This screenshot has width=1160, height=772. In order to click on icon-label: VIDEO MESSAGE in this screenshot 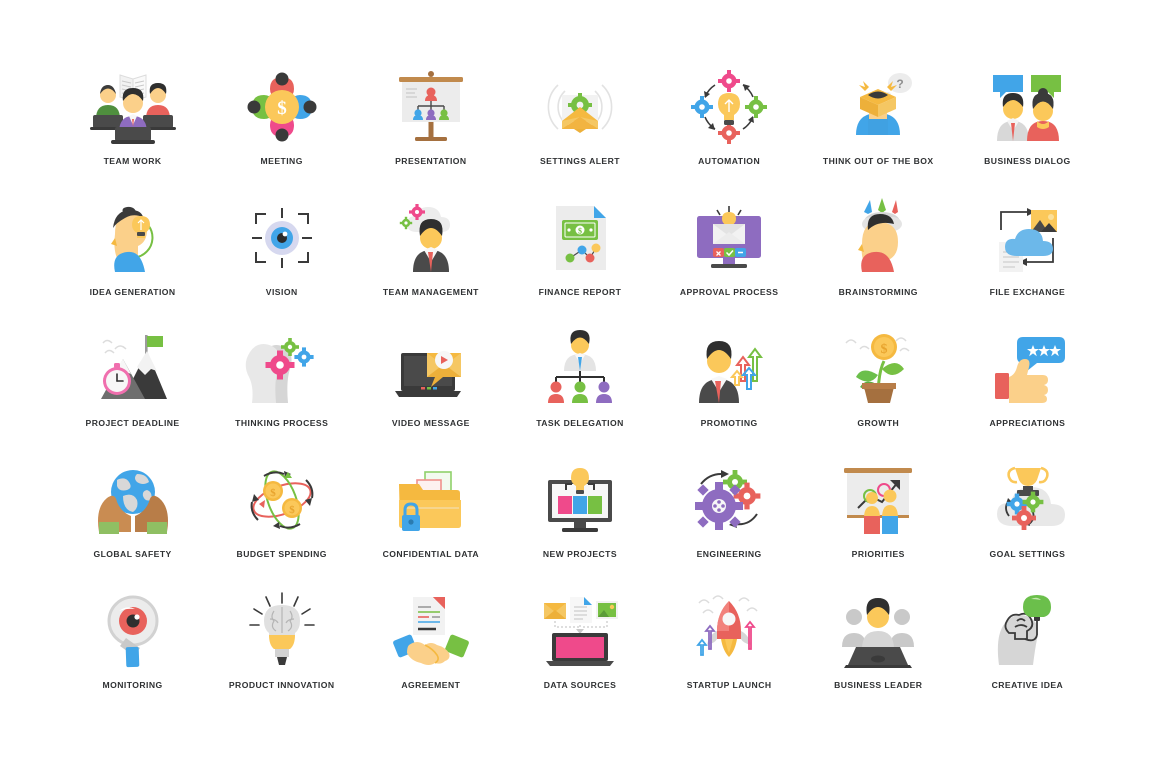, I will do `click(430, 423)`.